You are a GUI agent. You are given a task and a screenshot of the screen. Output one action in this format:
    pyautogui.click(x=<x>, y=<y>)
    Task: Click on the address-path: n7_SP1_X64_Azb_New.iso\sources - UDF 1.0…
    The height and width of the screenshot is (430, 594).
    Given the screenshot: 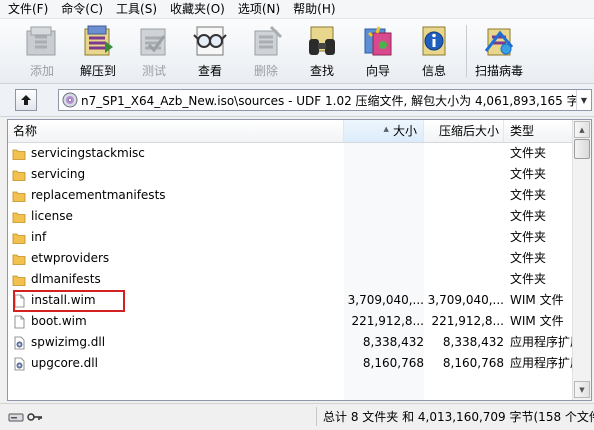 What is the action you would take?
    pyautogui.click(x=328, y=100)
    